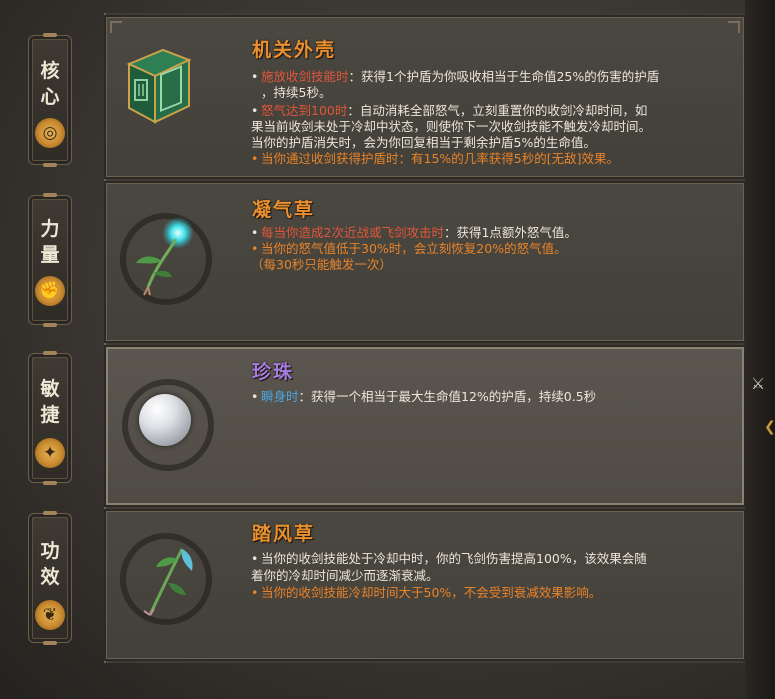  I want to click on effect-line: • 怒气达到100时：自动消耗全部怒气，立刻重置你的收剑冷却时间，如, so click(491, 111).